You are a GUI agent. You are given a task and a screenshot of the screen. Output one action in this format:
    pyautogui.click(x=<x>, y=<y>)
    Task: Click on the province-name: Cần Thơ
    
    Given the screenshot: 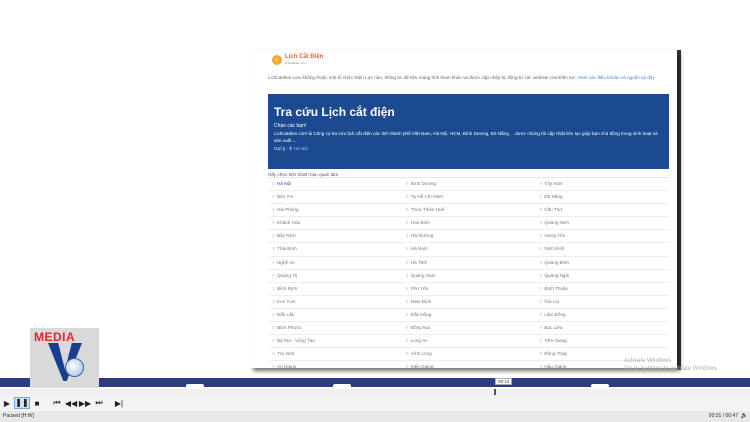 What is the action you would take?
    pyautogui.click(x=553, y=210)
    